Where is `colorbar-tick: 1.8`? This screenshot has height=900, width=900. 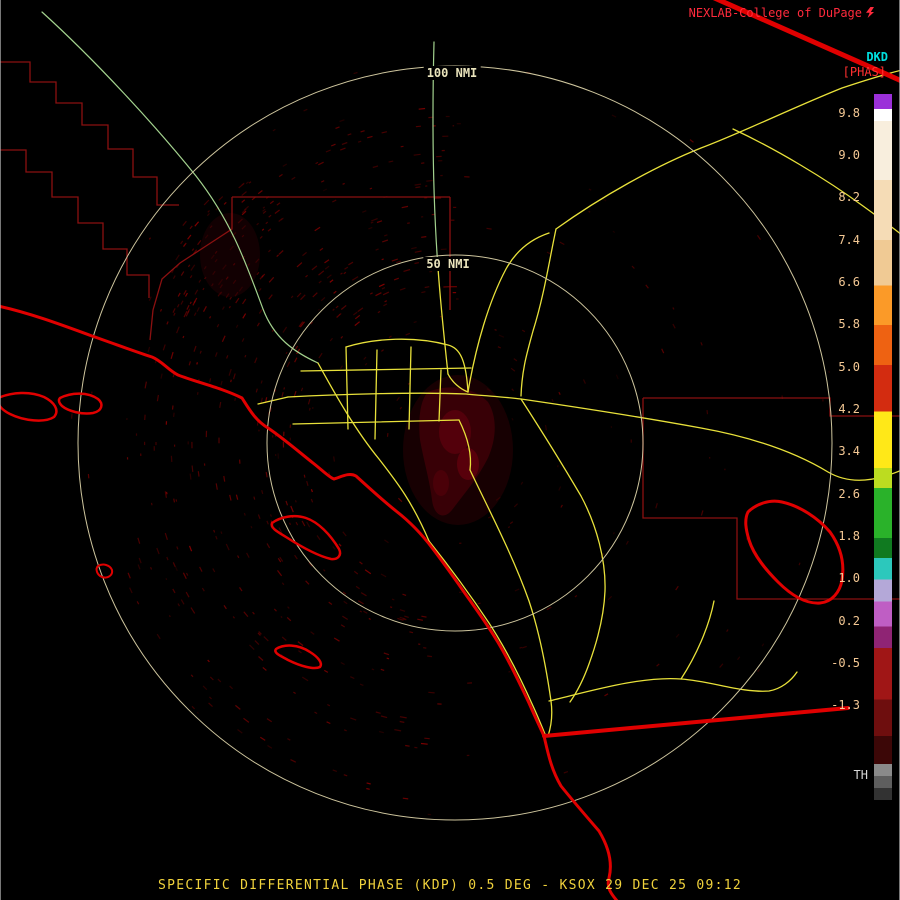
colorbar-tick: 1.8 is located at coordinates (849, 536).